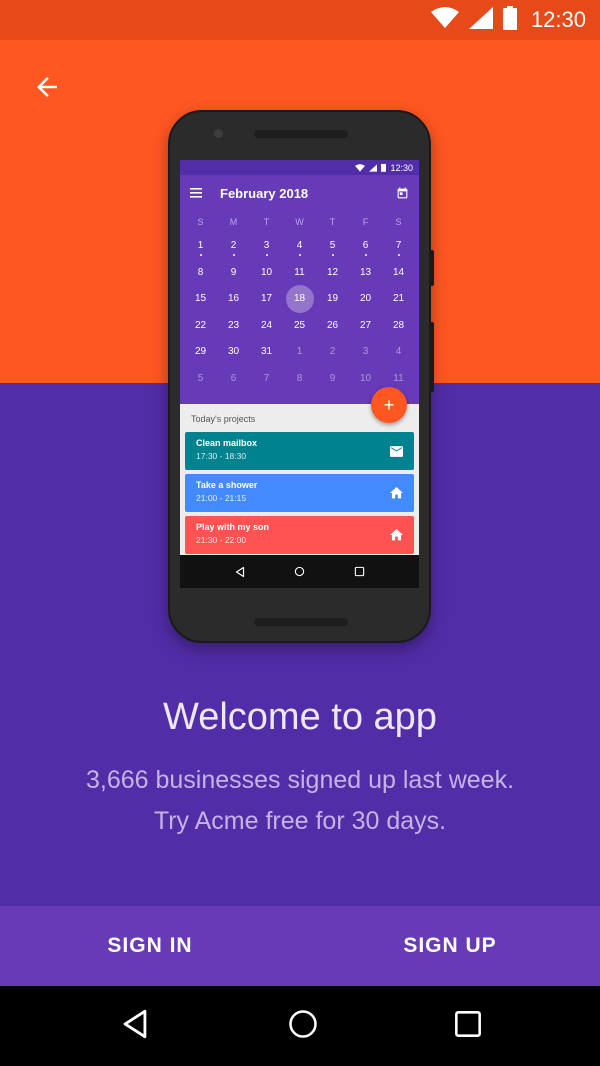 The height and width of the screenshot is (1066, 600). I want to click on calendar-day: 16, so click(233, 299).